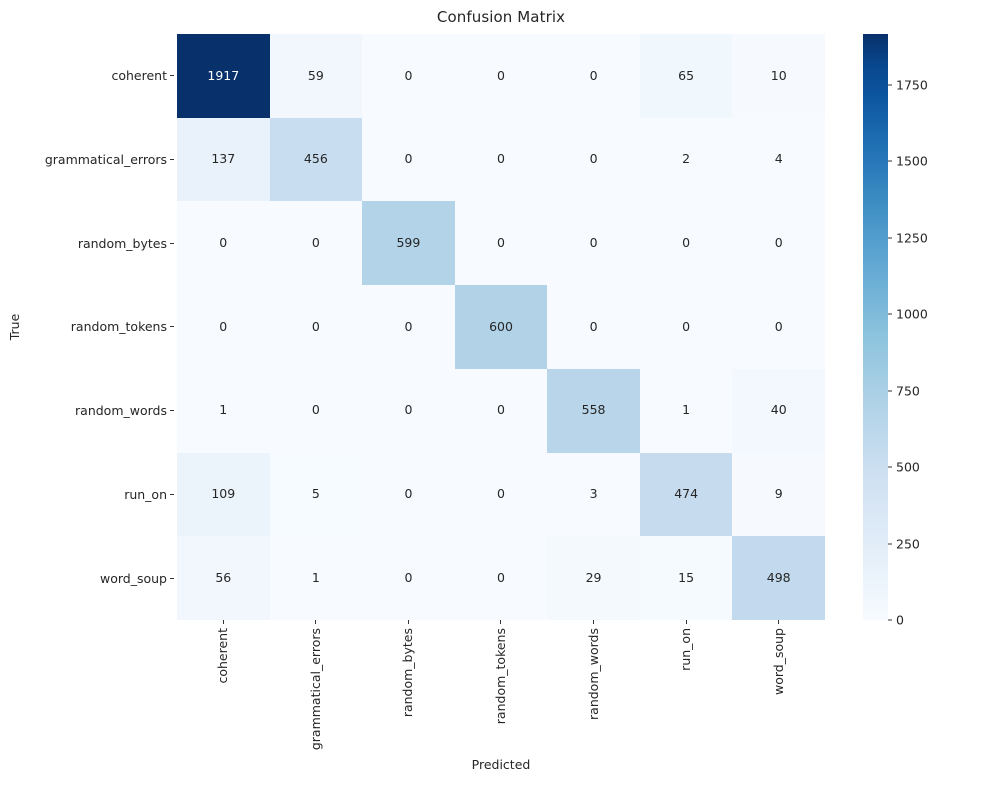 The width and height of the screenshot is (1000, 800). What do you see at coordinates (316, 76) in the screenshot?
I see `heatmap-cell: 59` at bounding box center [316, 76].